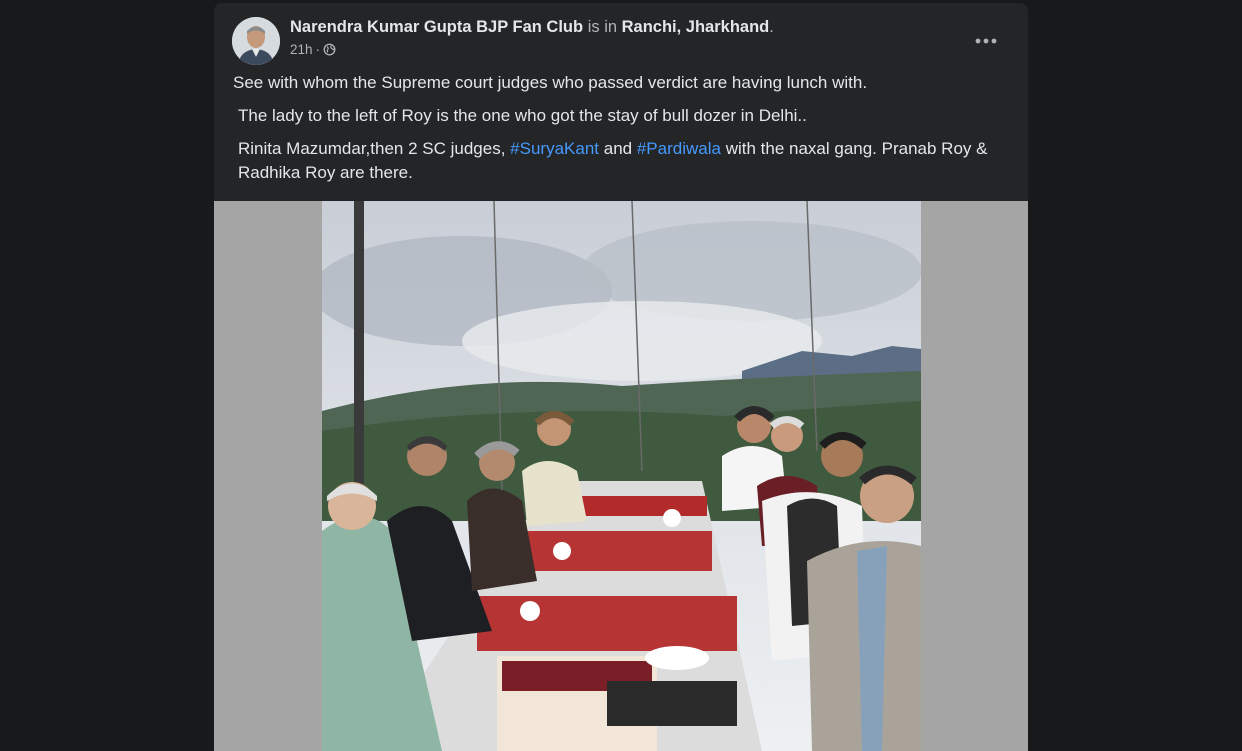 The height and width of the screenshot is (751, 1242). I want to click on more-options-button, so click(986, 41).